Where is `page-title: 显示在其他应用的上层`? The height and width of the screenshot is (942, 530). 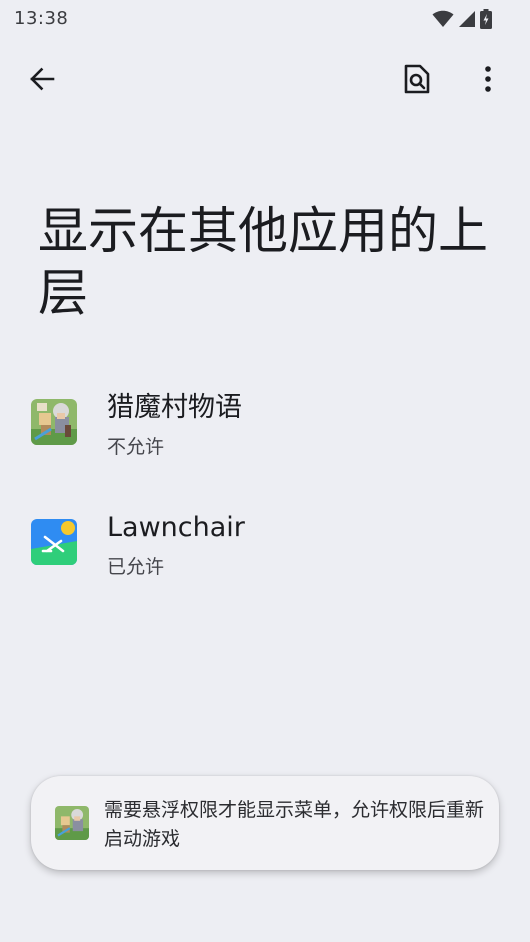
page-title: 显示在其他应用的上层 is located at coordinates (263, 262).